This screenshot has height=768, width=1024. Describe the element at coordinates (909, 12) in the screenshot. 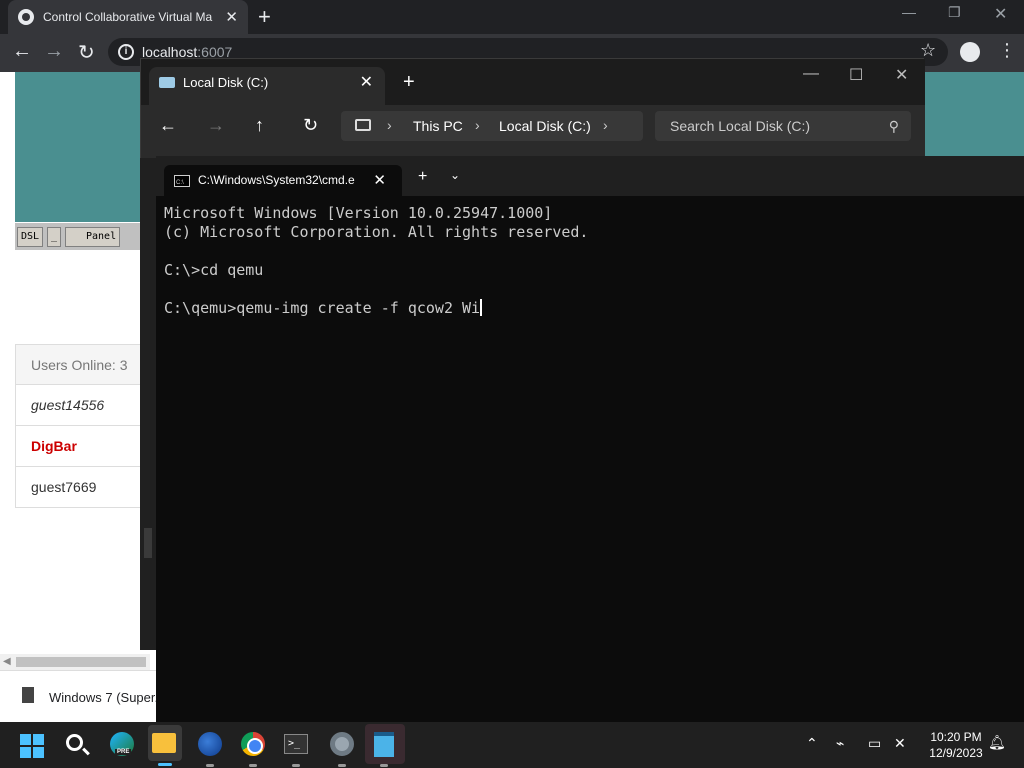

I see `minimize-button: —` at that location.